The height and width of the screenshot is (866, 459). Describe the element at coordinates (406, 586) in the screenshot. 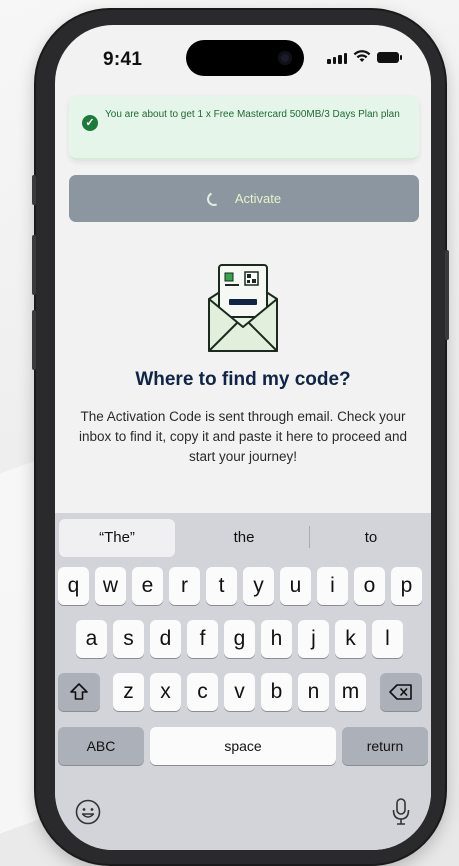

I see `key: p` at that location.